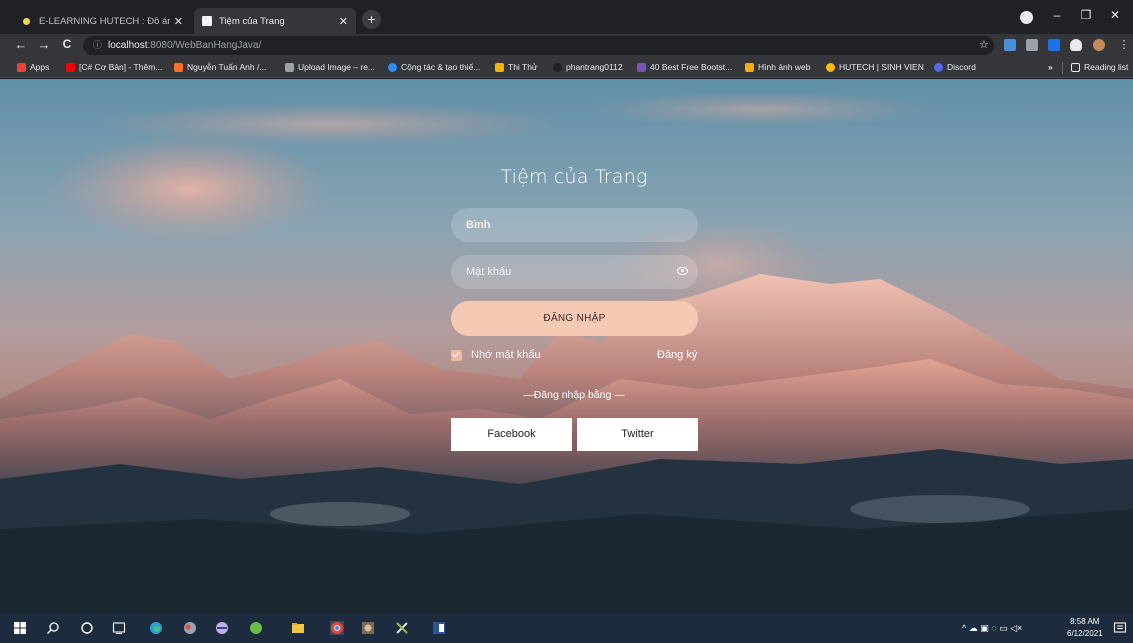 The height and width of the screenshot is (643, 1133). Describe the element at coordinates (516, 67) in the screenshot. I see `bookmark-thi-thu: Thi Thử` at that location.